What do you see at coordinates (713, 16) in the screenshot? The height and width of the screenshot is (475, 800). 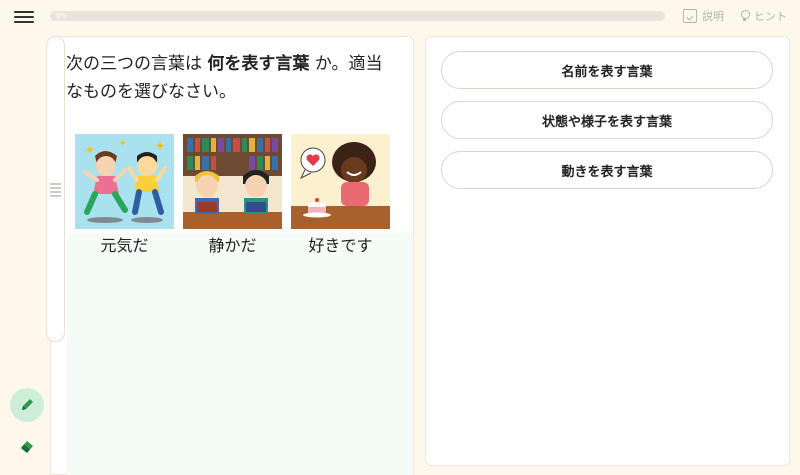 I see `explain-label: 説明` at bounding box center [713, 16].